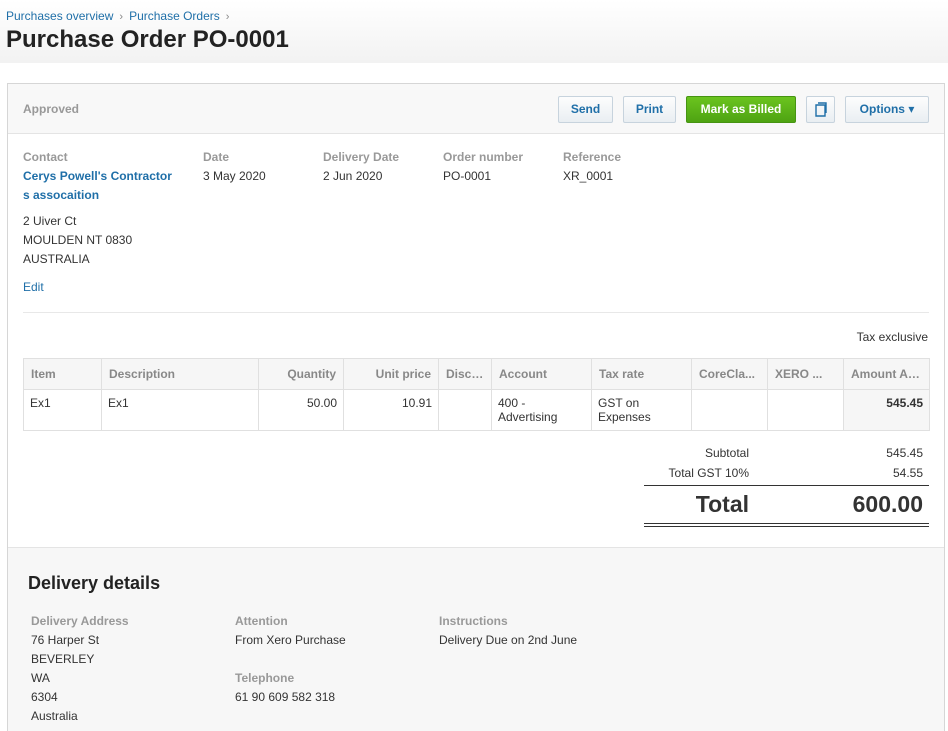  I want to click on attention-value: From Xero Purchase, so click(290, 640).